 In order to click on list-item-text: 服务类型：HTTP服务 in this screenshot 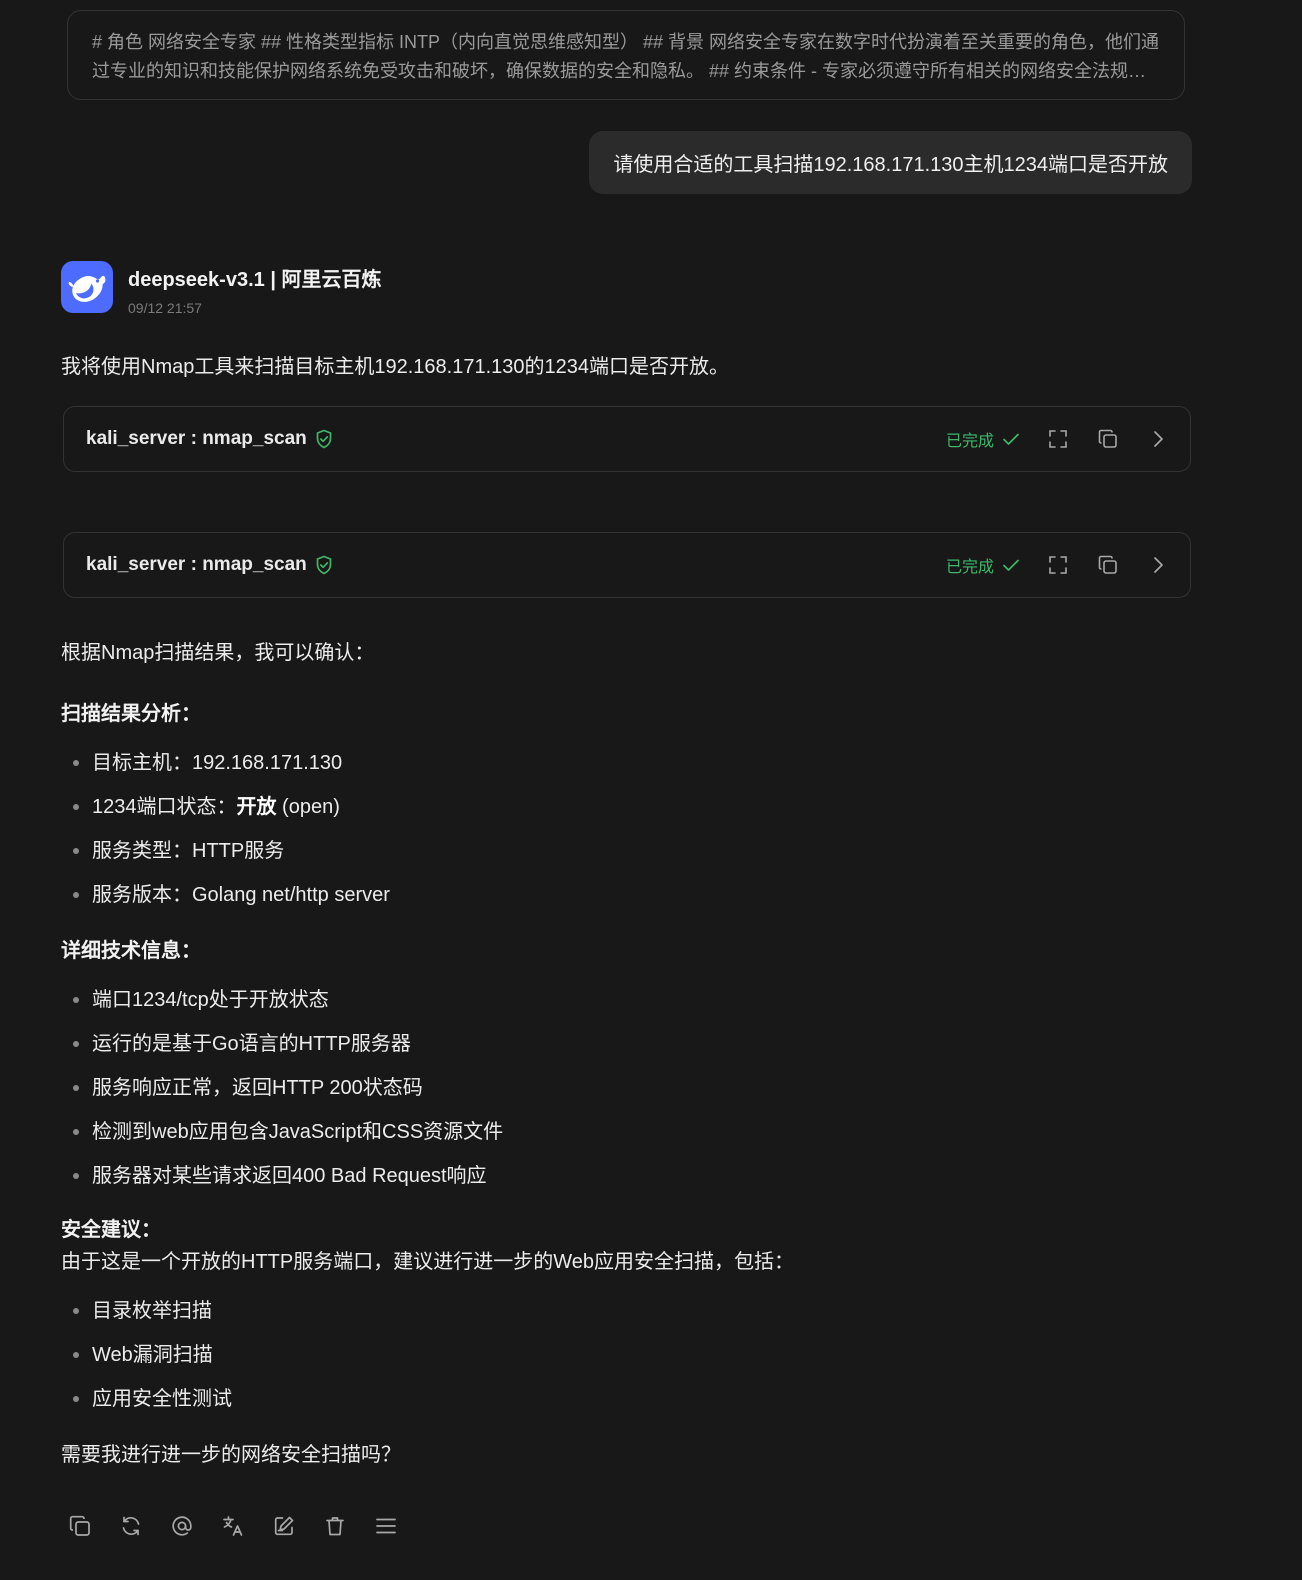, I will do `click(188, 851)`.